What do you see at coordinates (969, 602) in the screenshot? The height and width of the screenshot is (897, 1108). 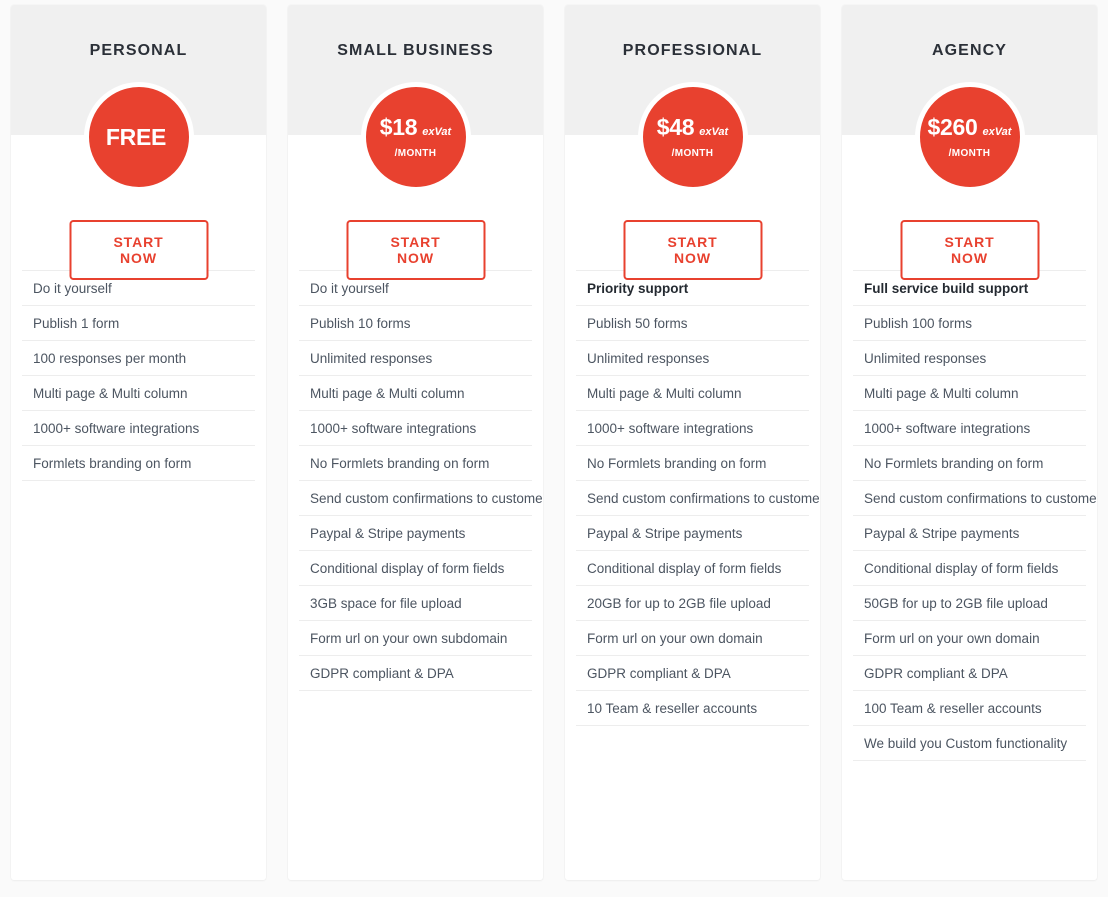 I see `feature-item: 50GB for up to 2GB file upload` at bounding box center [969, 602].